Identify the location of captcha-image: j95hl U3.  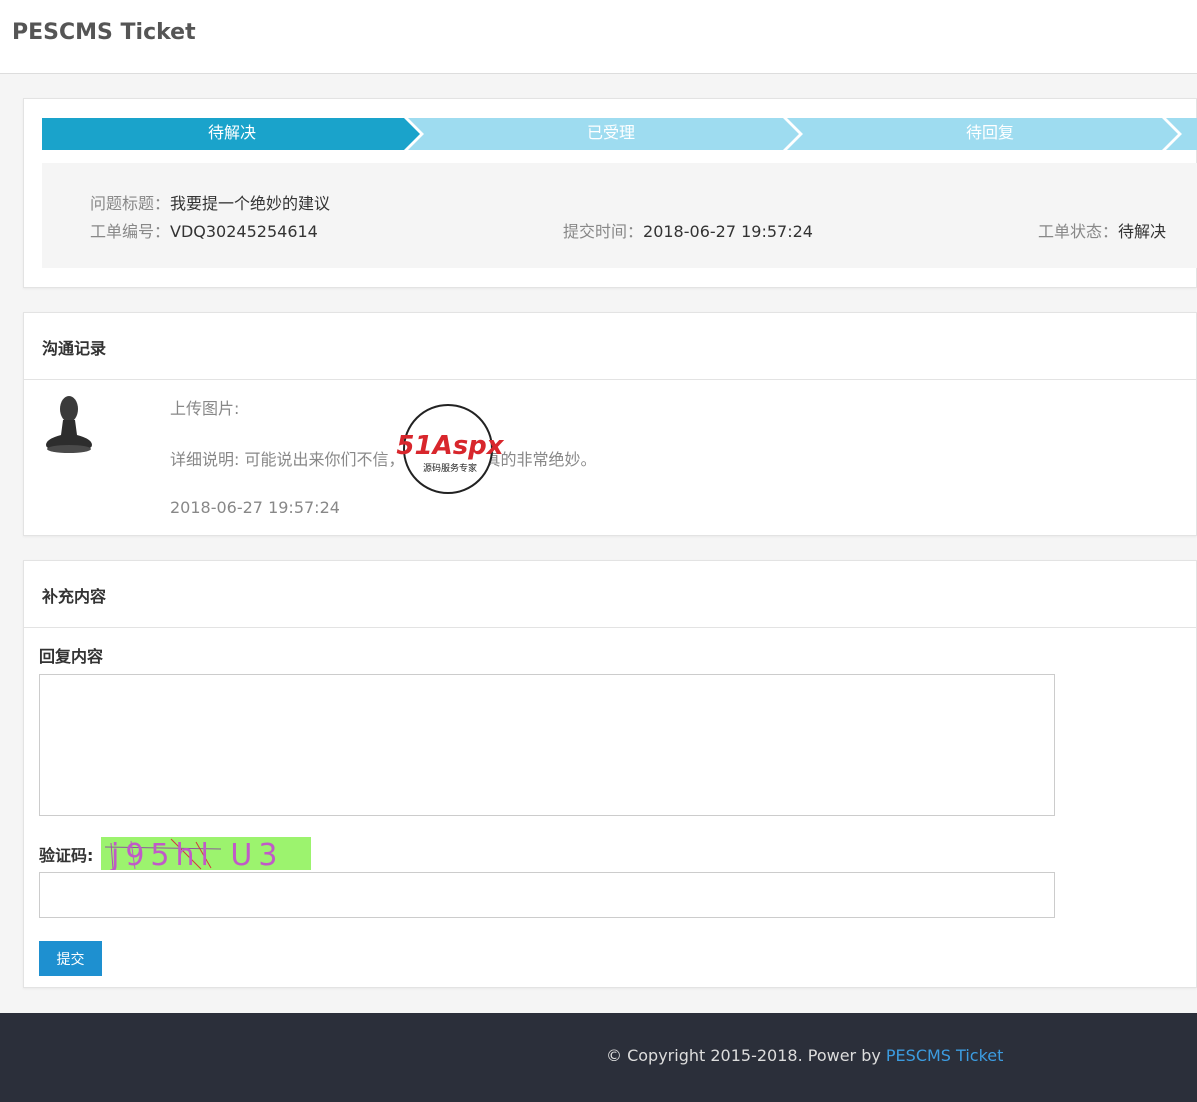
(206, 853).